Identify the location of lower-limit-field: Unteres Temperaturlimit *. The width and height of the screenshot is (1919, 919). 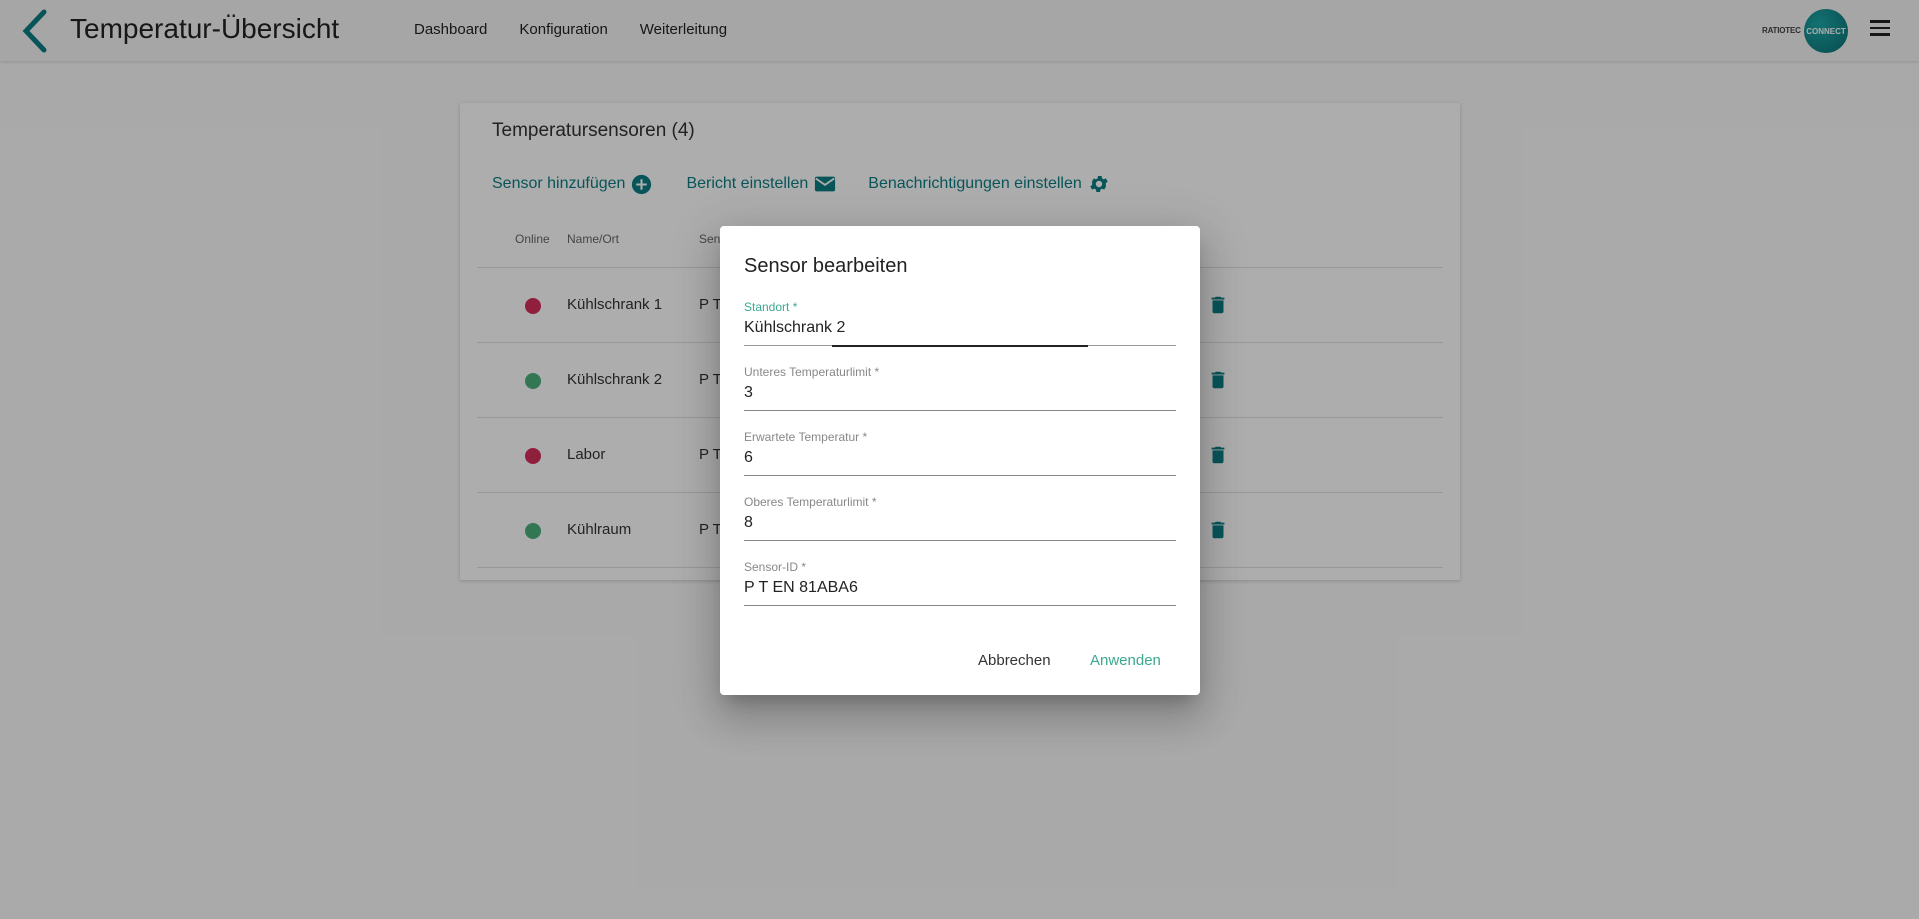
(960, 389).